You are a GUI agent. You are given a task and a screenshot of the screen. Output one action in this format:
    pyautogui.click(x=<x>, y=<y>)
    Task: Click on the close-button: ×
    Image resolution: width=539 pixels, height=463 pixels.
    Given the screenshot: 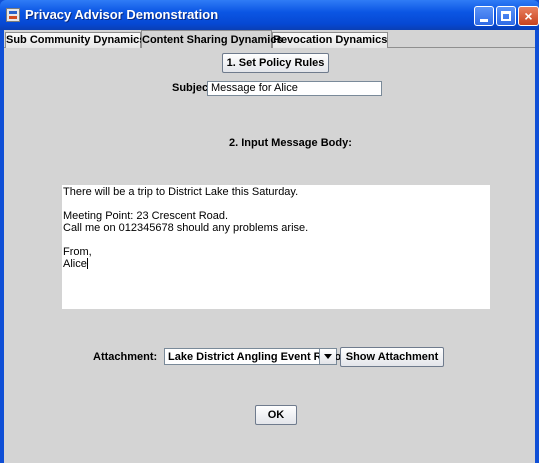 What is the action you would take?
    pyautogui.click(x=528, y=16)
    